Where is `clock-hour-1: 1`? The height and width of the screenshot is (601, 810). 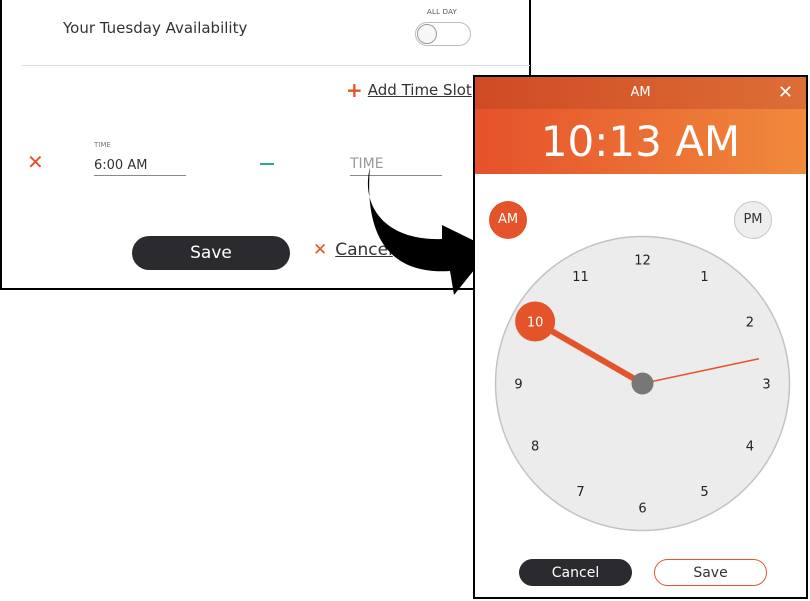 clock-hour-1: 1 is located at coordinates (704, 277).